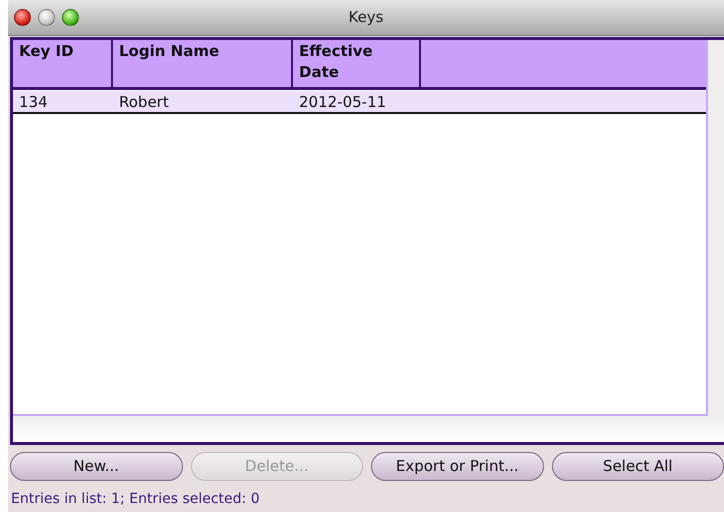 This screenshot has width=724, height=512. I want to click on close-button, so click(22, 17).